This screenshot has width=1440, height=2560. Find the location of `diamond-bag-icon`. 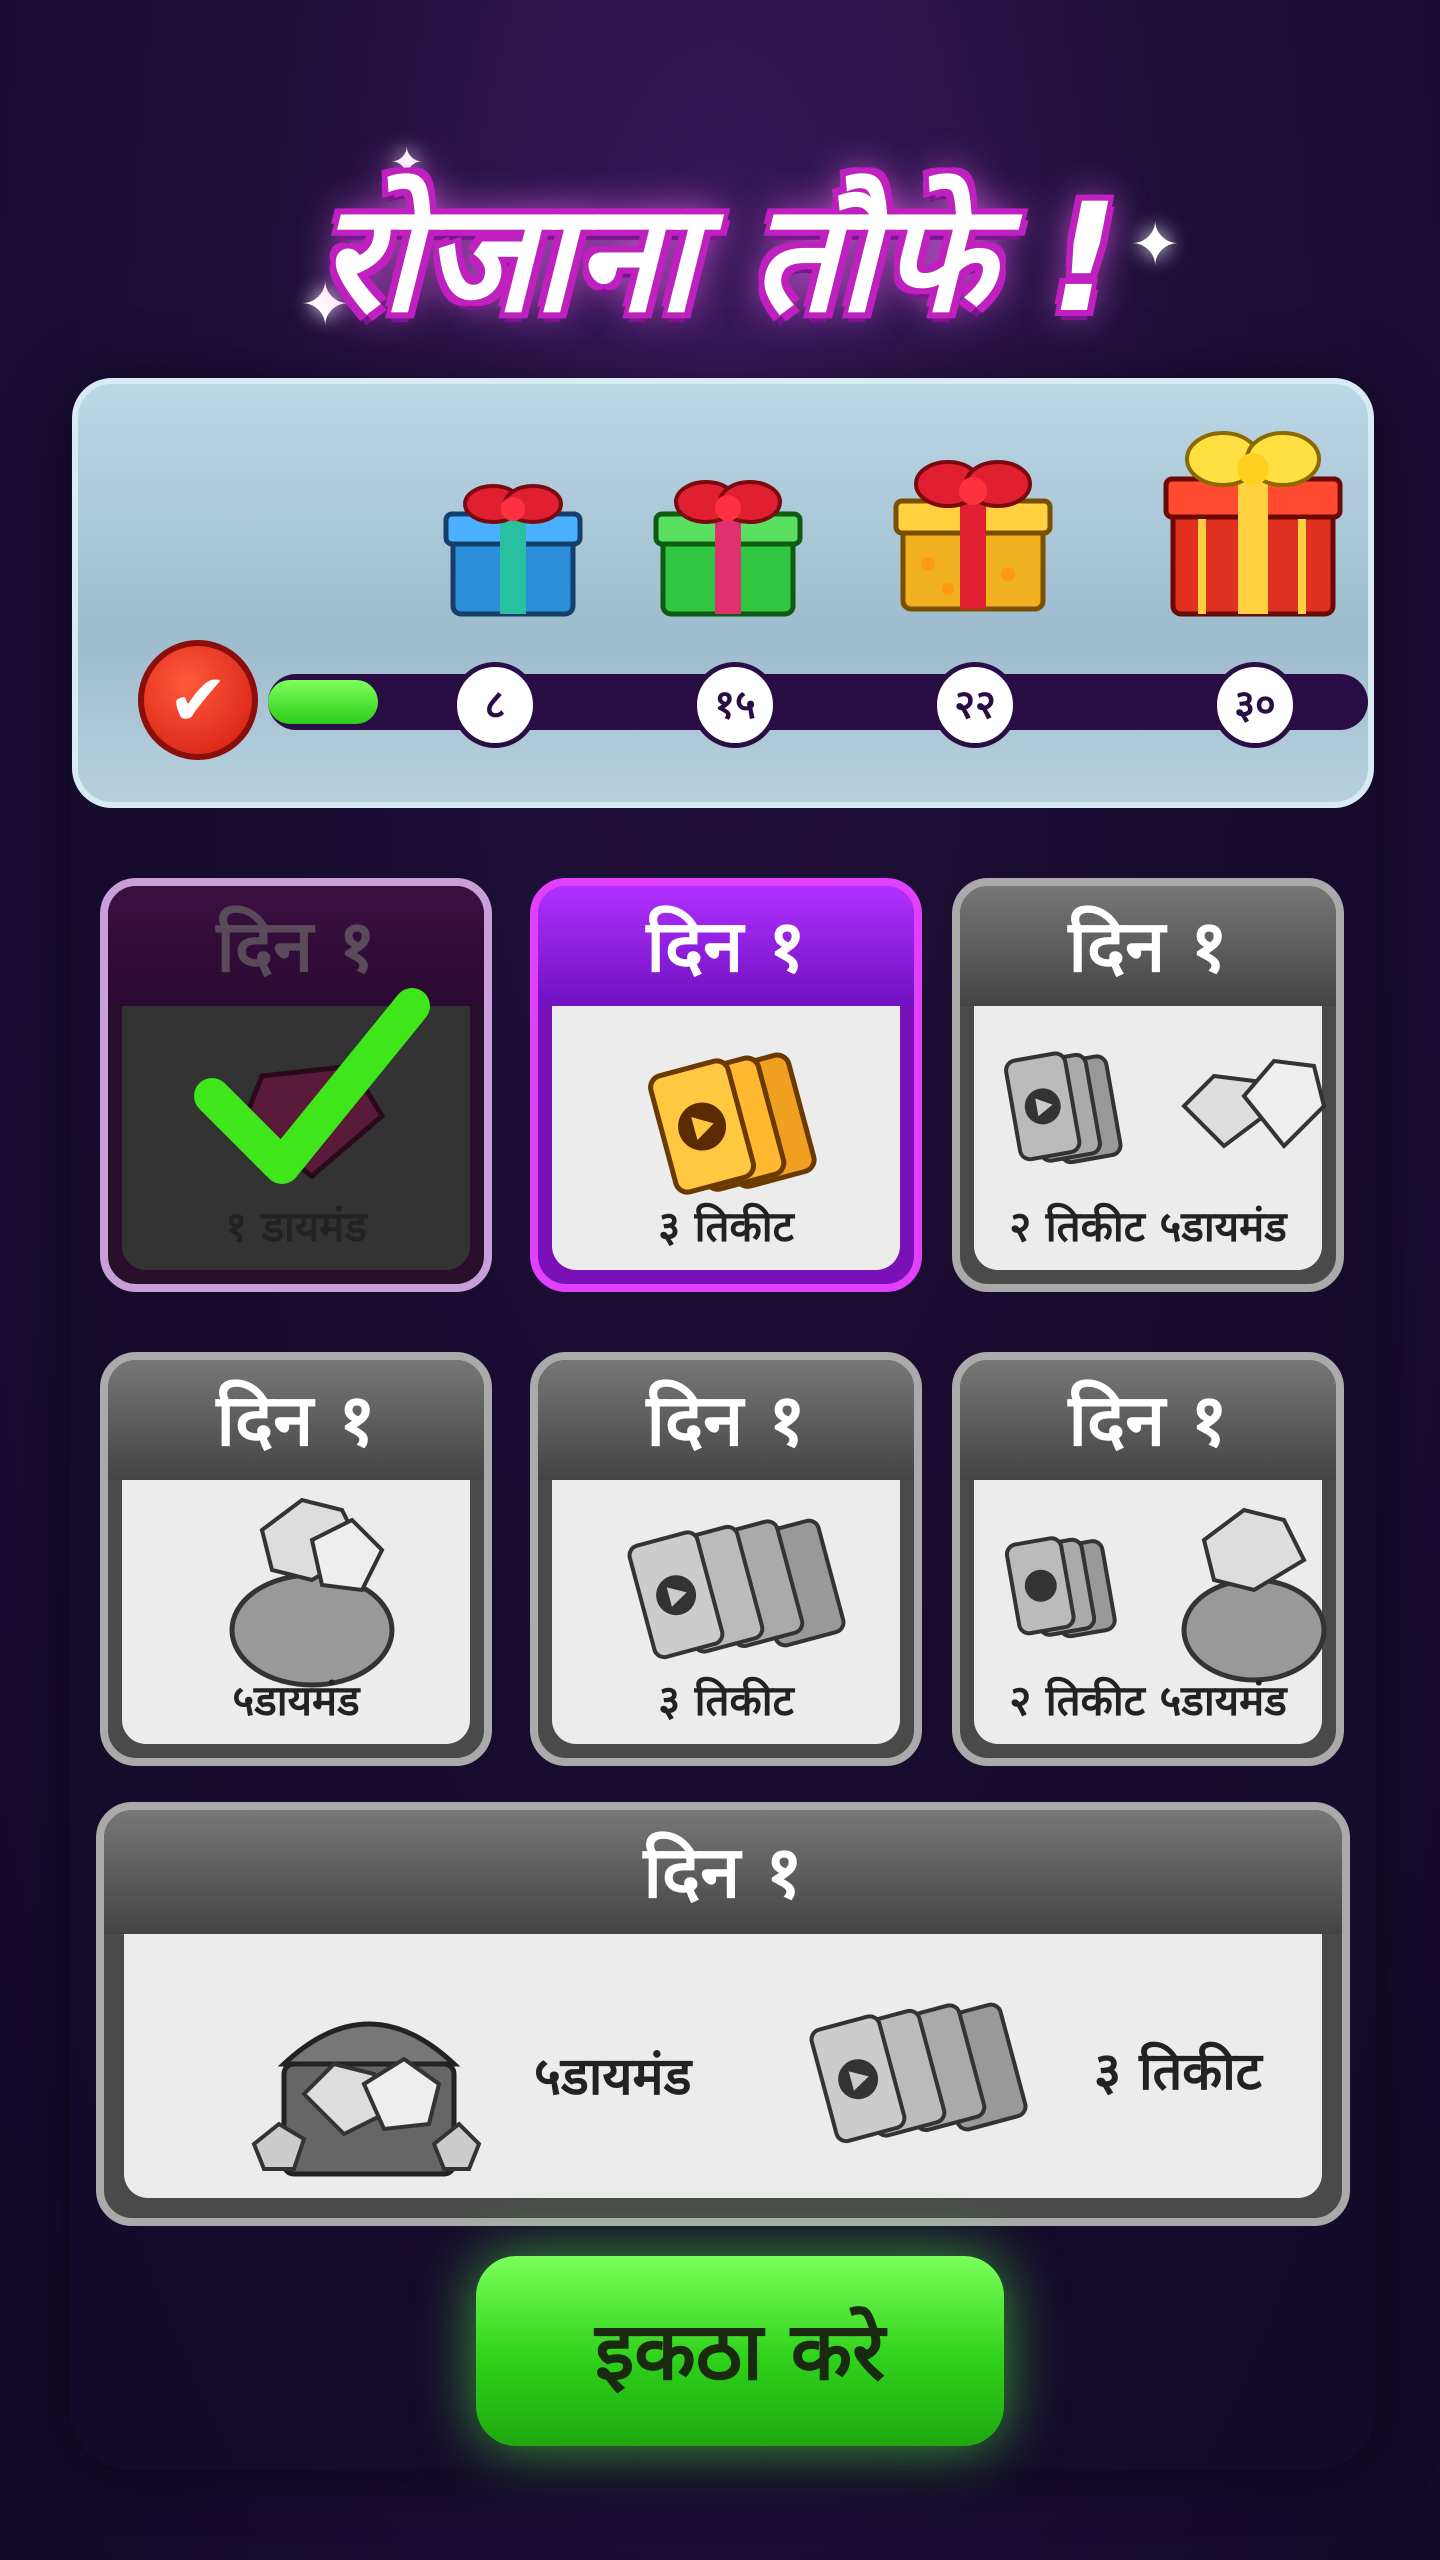

diamond-bag-icon is located at coordinates (312, 1592).